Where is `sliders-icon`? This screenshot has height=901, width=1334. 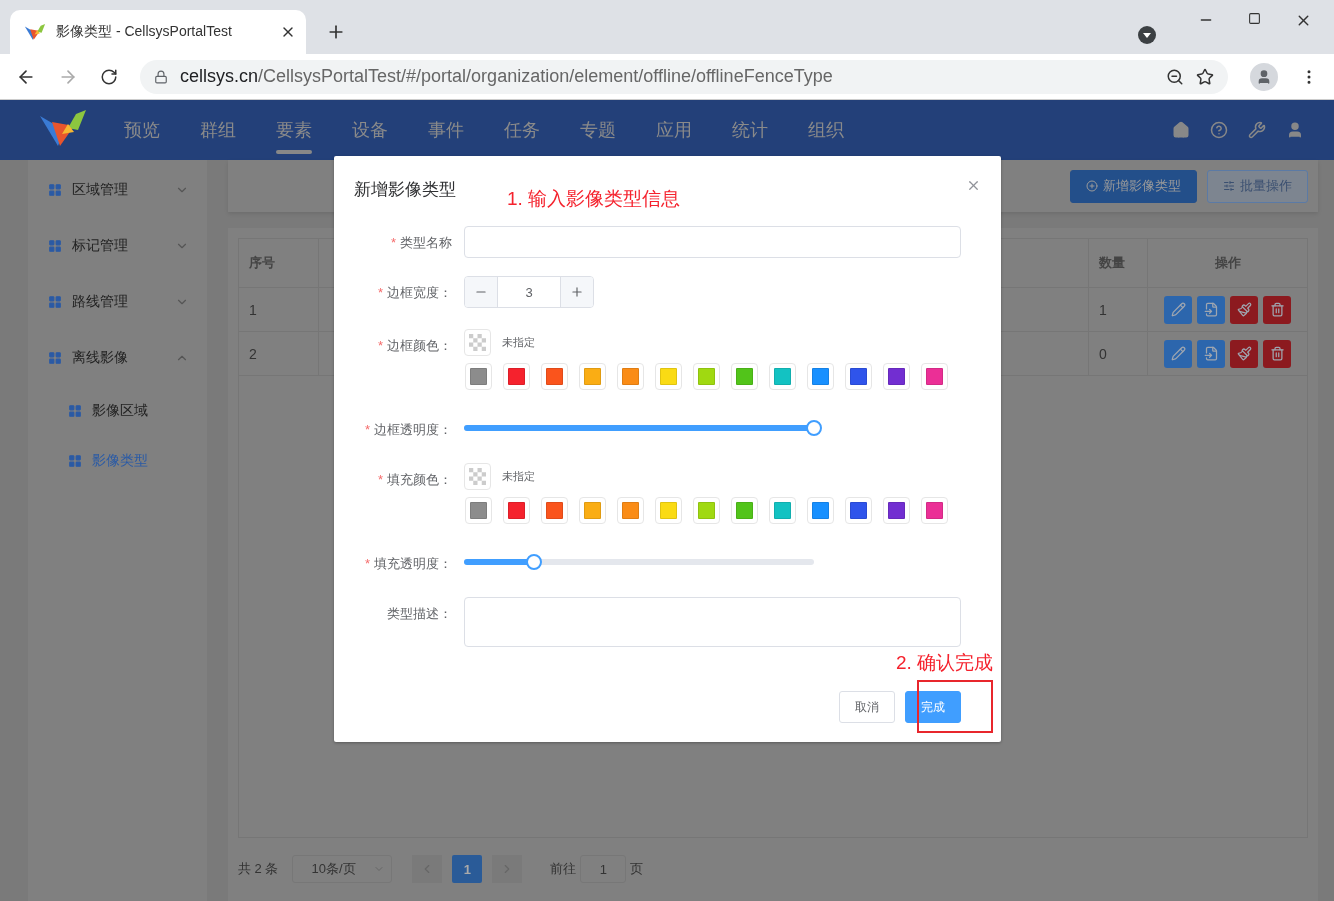
sliders-icon is located at coordinates (1229, 186).